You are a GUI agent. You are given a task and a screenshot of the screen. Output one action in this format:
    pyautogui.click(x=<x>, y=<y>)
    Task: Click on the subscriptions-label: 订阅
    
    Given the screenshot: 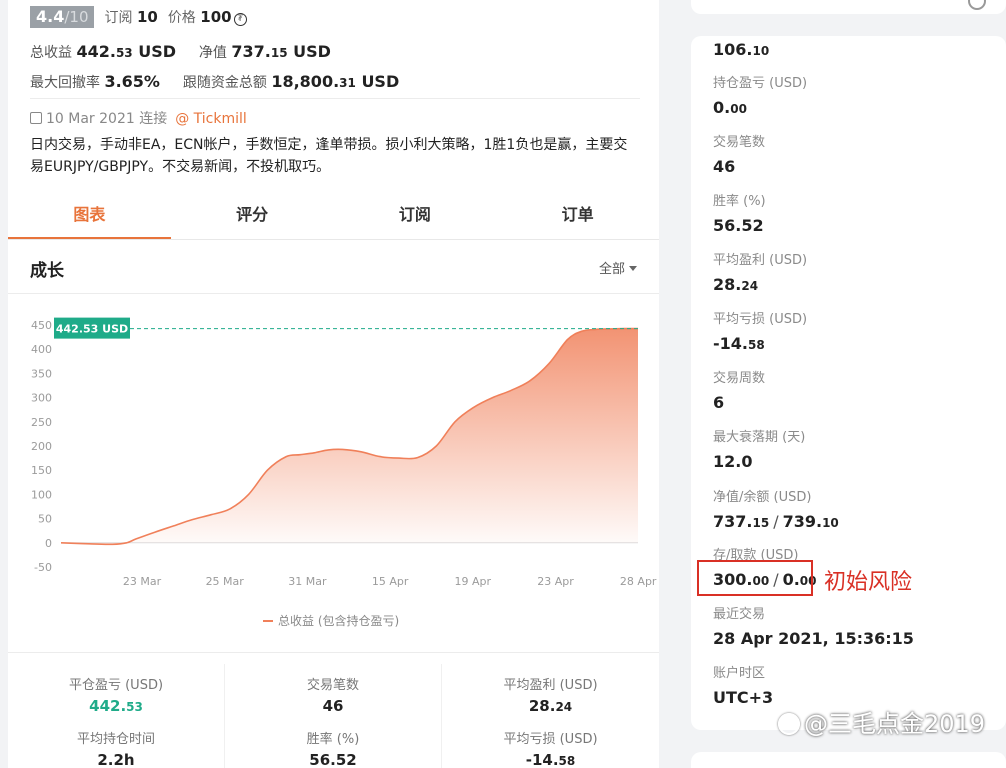 What is the action you would take?
    pyautogui.click(x=118, y=18)
    